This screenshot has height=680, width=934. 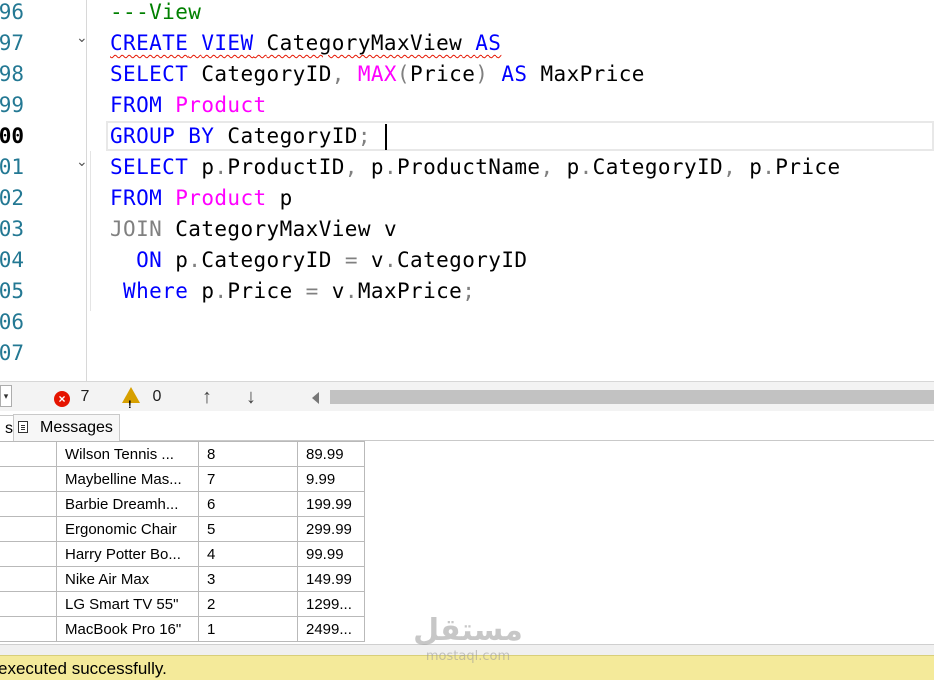 I want to click on price-cell: 89.99, so click(x=331, y=454).